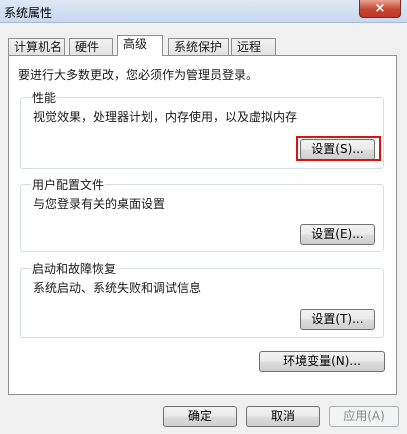 The width and height of the screenshot is (407, 434). Describe the element at coordinates (74, 268) in the screenshot. I see `startup-recovery-legend: 启动和故障恢复` at that location.